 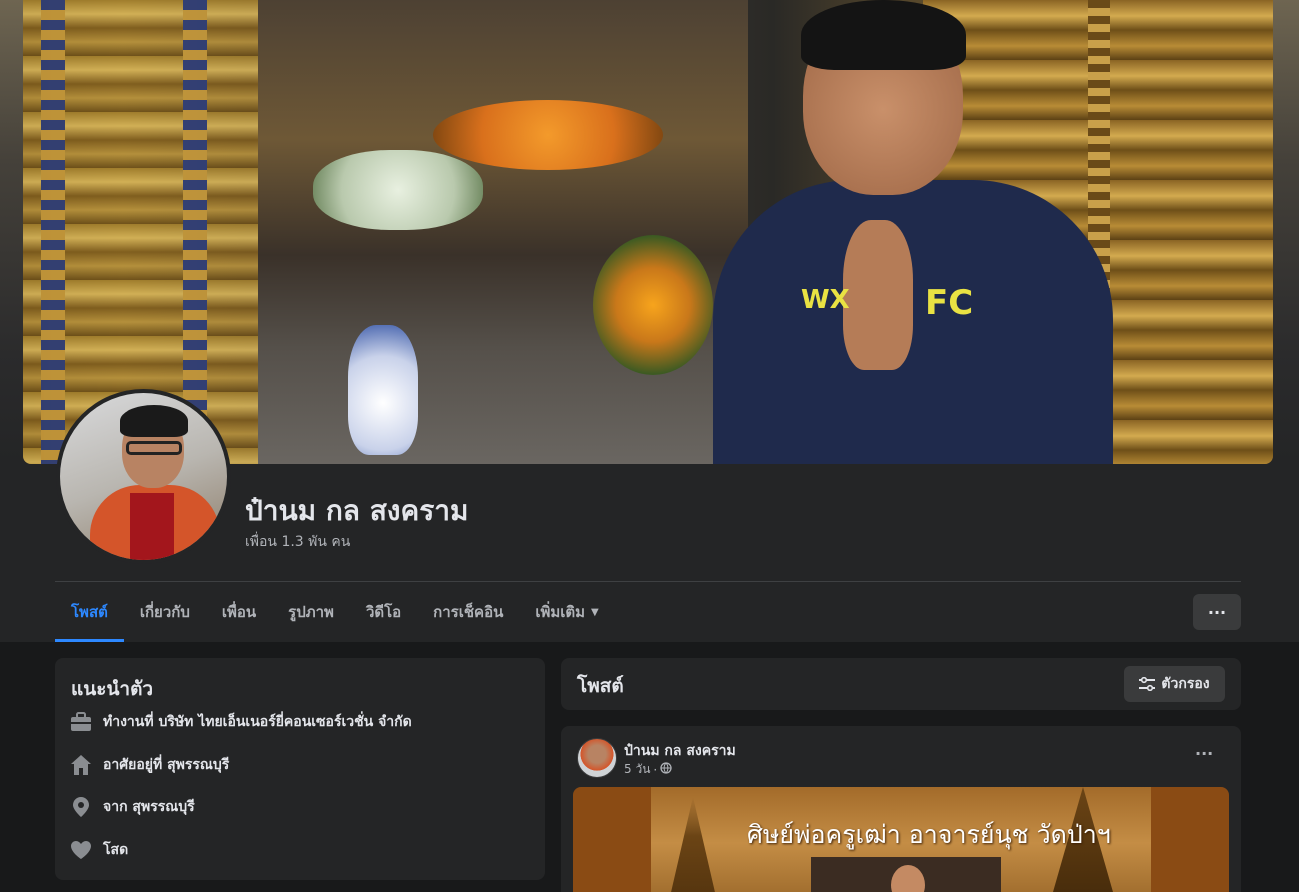 What do you see at coordinates (81, 765) in the screenshot?
I see `home-icon` at bounding box center [81, 765].